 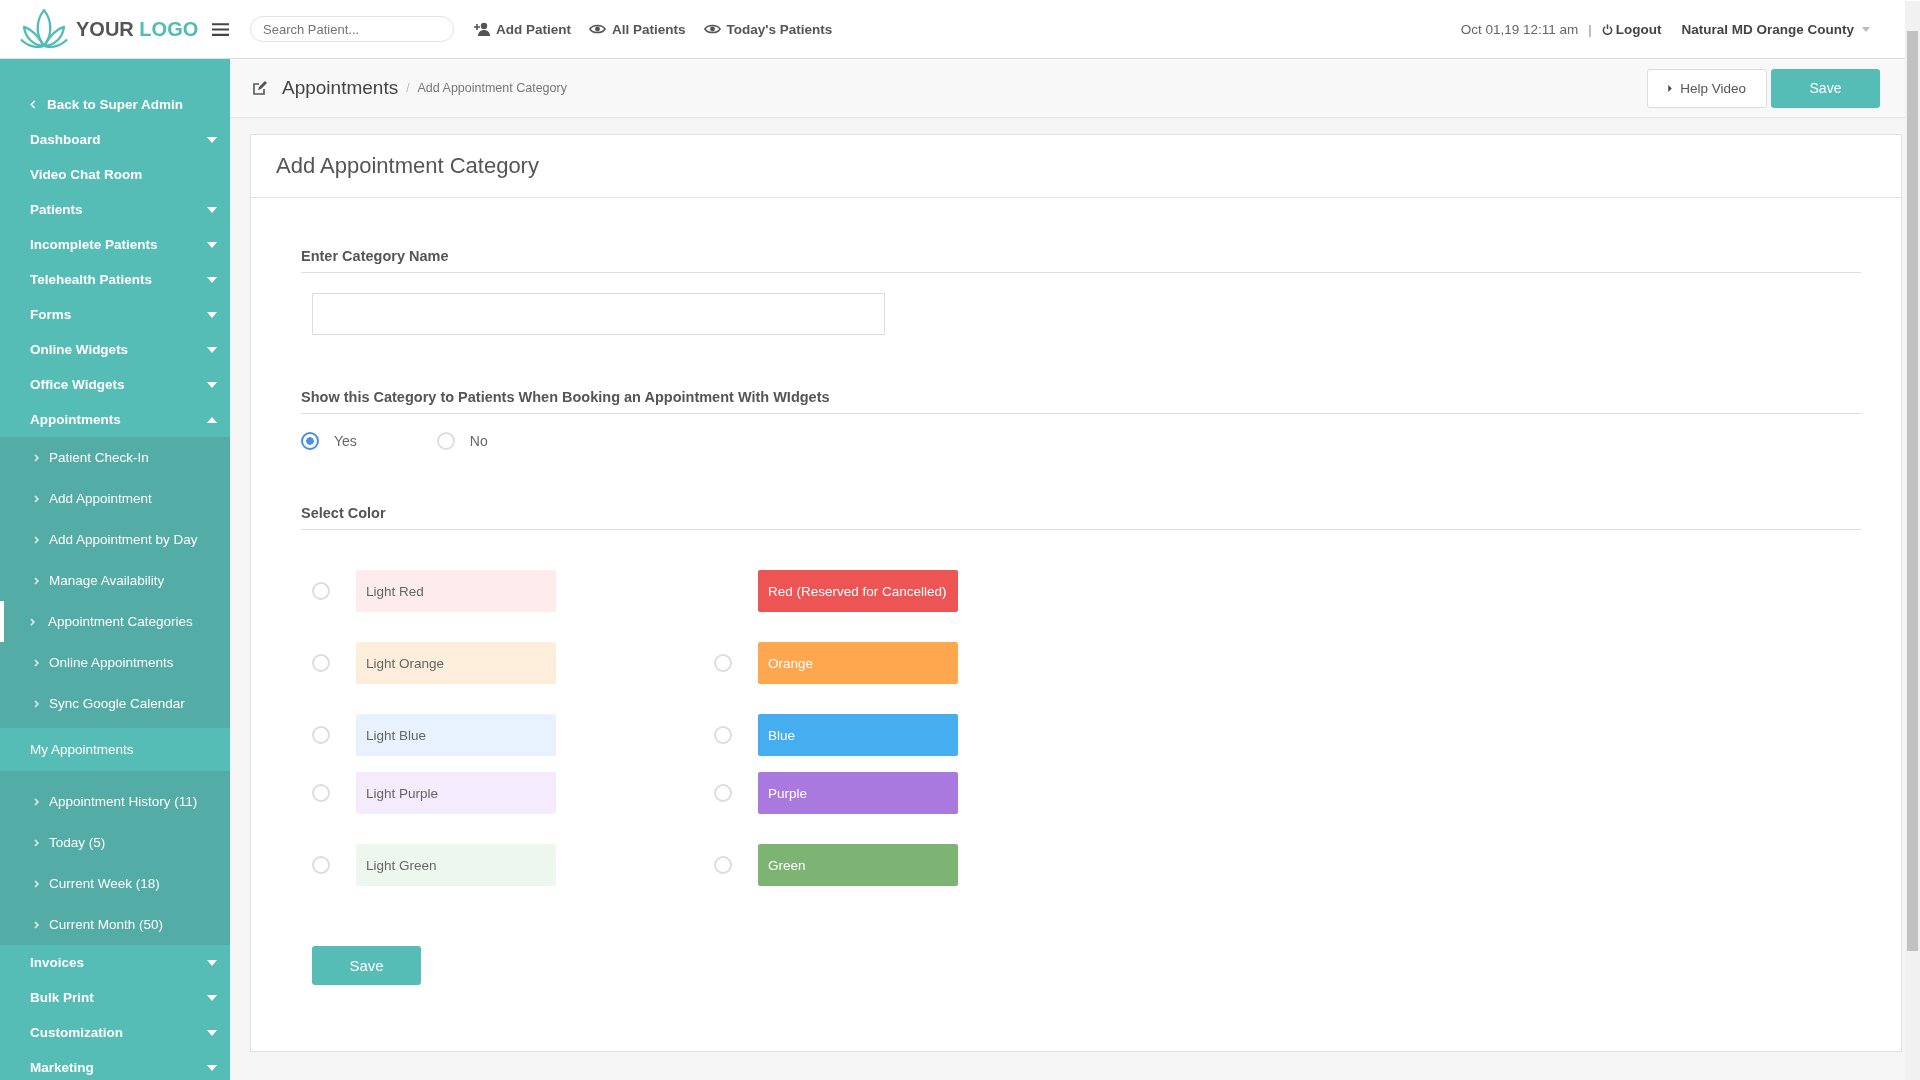 What do you see at coordinates (858, 591) in the screenshot?
I see `color-swatch: Red (Reserved for Cancelled)` at bounding box center [858, 591].